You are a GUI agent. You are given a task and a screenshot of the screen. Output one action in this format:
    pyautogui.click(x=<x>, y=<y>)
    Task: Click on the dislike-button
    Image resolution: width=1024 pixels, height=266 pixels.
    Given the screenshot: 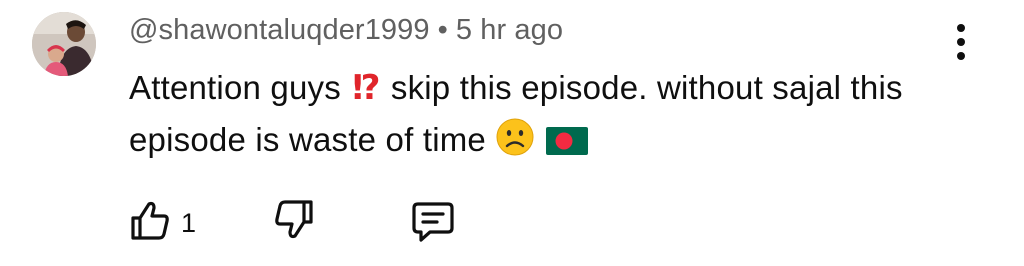 What is the action you would take?
    pyautogui.click(x=294, y=222)
    